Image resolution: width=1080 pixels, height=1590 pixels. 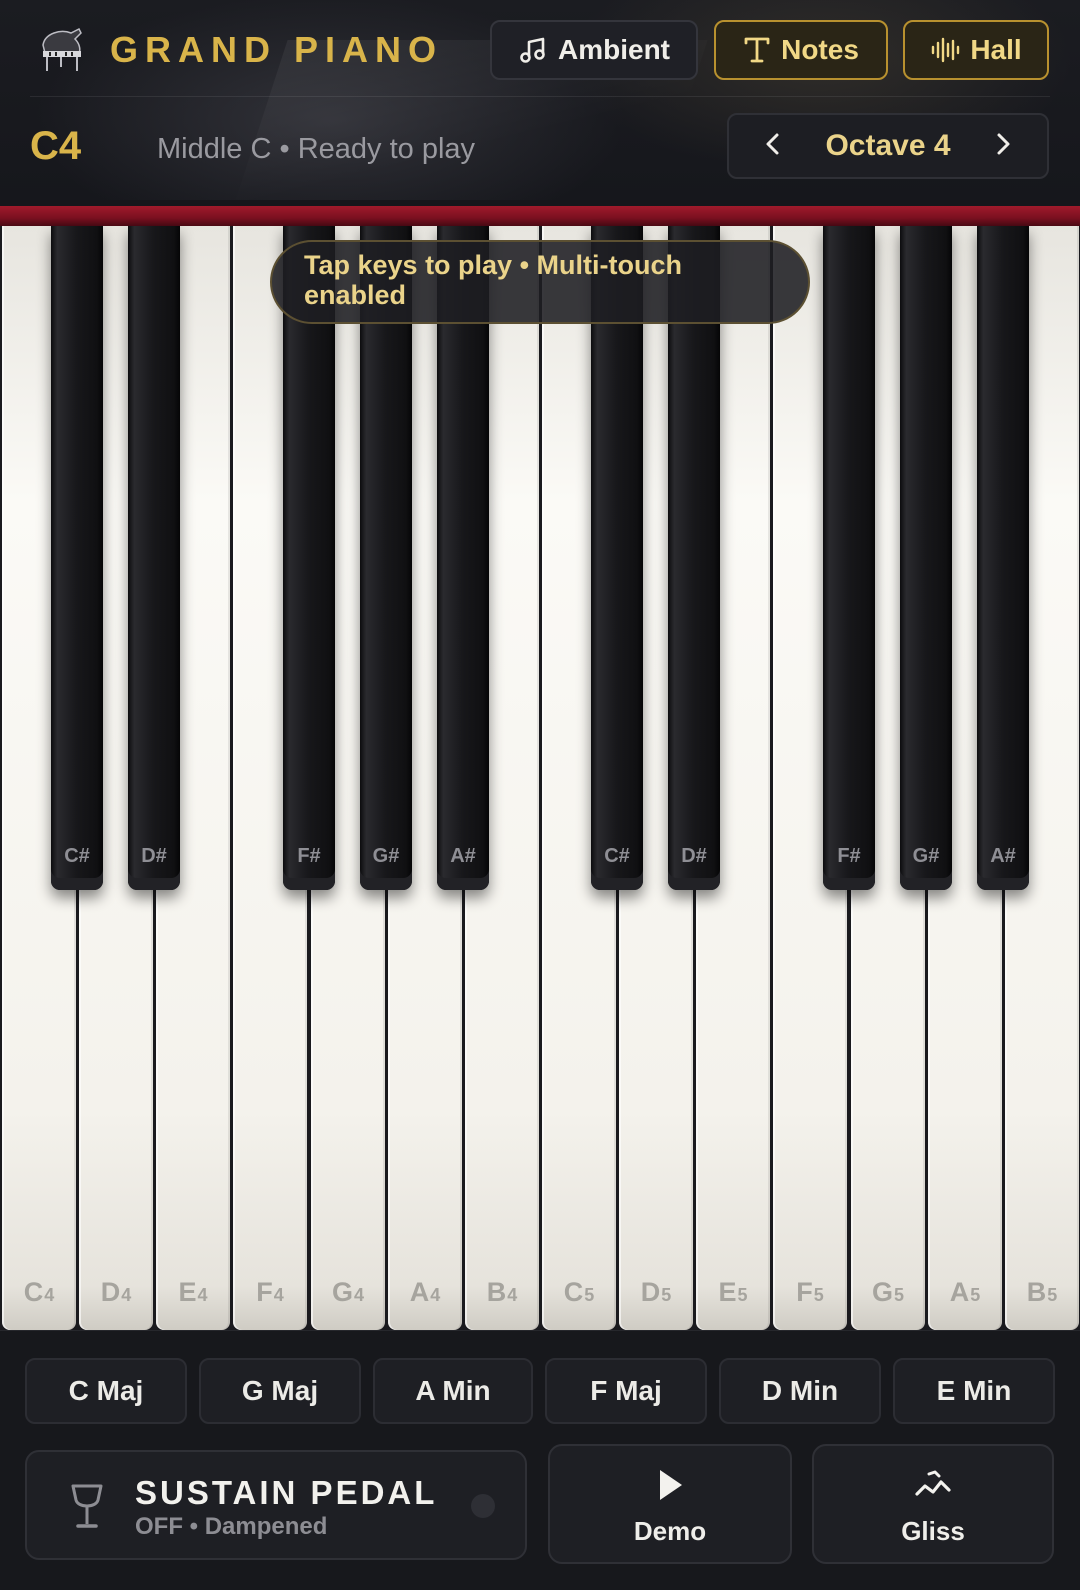 I want to click on gliss-label: Gliss, so click(x=933, y=1531).